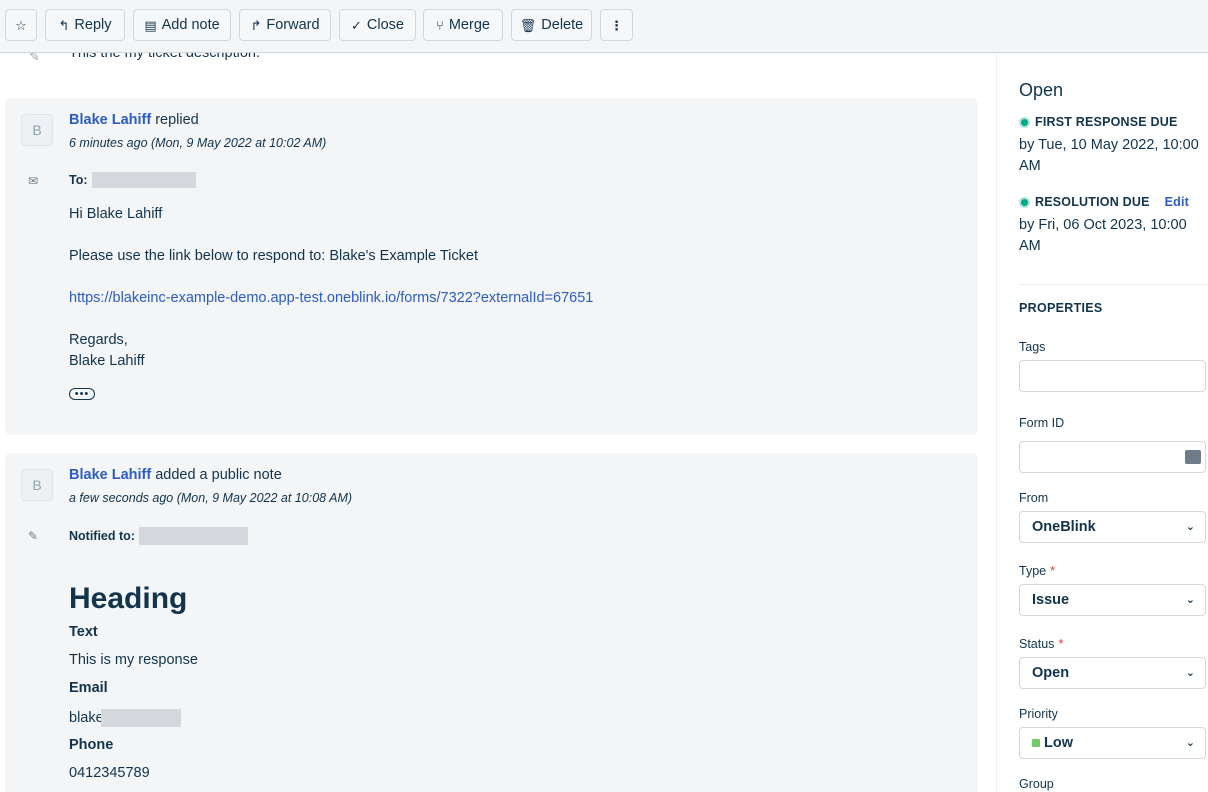 The image size is (1208, 792). Describe the element at coordinates (1112, 743) in the screenshot. I see `priority-select: Low ⌄` at that location.